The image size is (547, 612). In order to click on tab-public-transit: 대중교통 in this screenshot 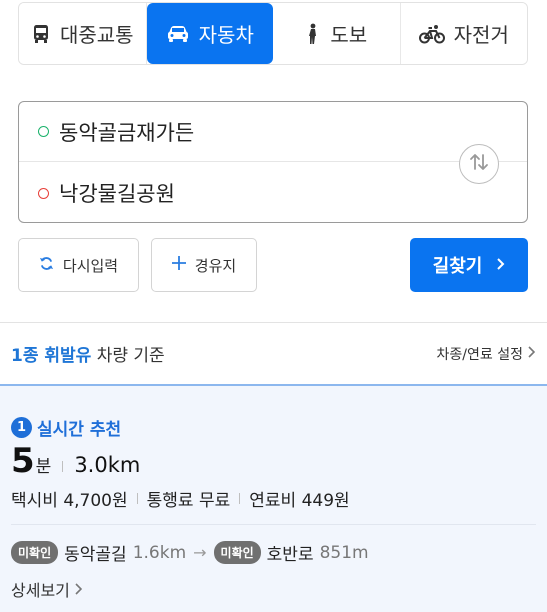, I will do `click(83, 33)`.